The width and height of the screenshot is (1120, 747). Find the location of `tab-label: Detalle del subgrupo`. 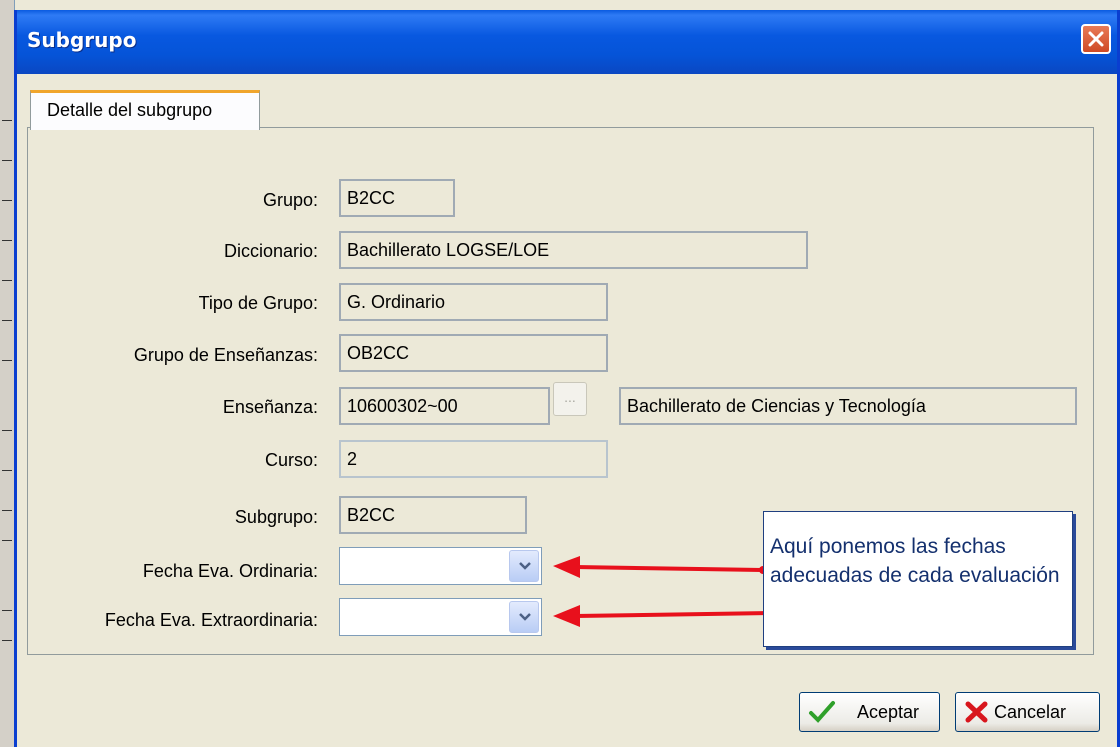

tab-label: Detalle del subgrupo is located at coordinates (130, 110).